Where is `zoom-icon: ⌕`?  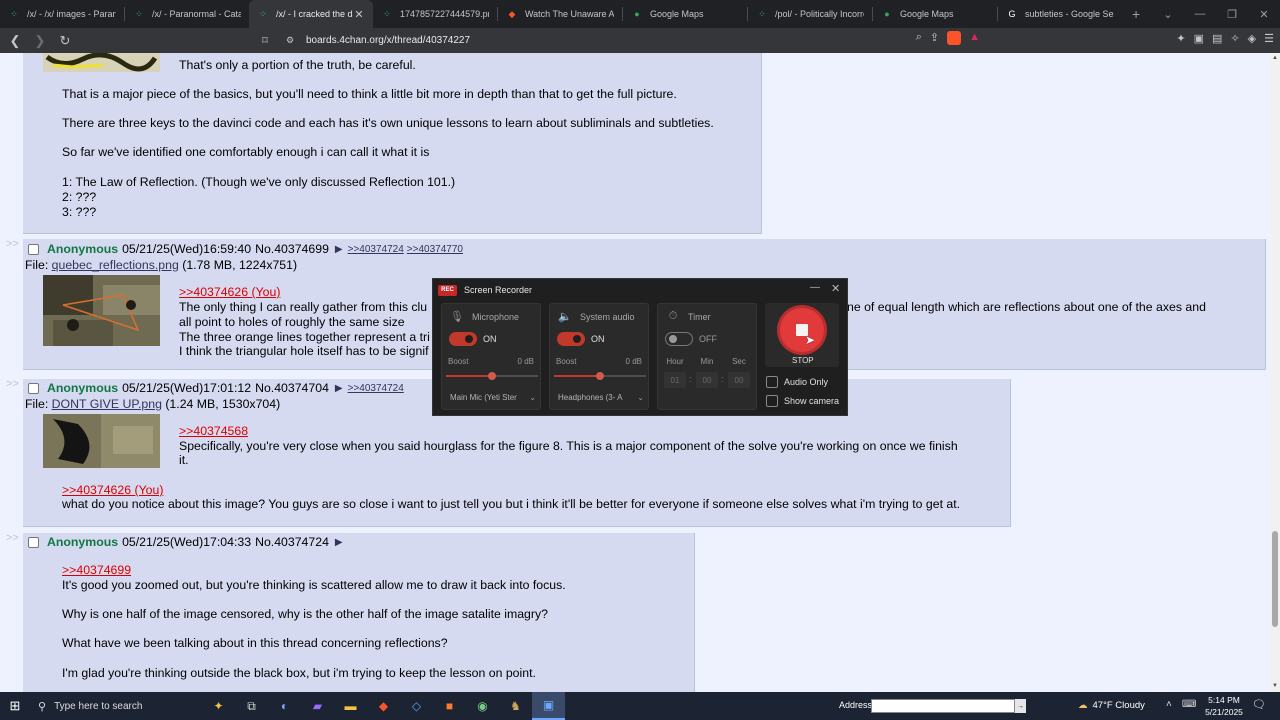 zoom-icon: ⌕ is located at coordinates (919, 38).